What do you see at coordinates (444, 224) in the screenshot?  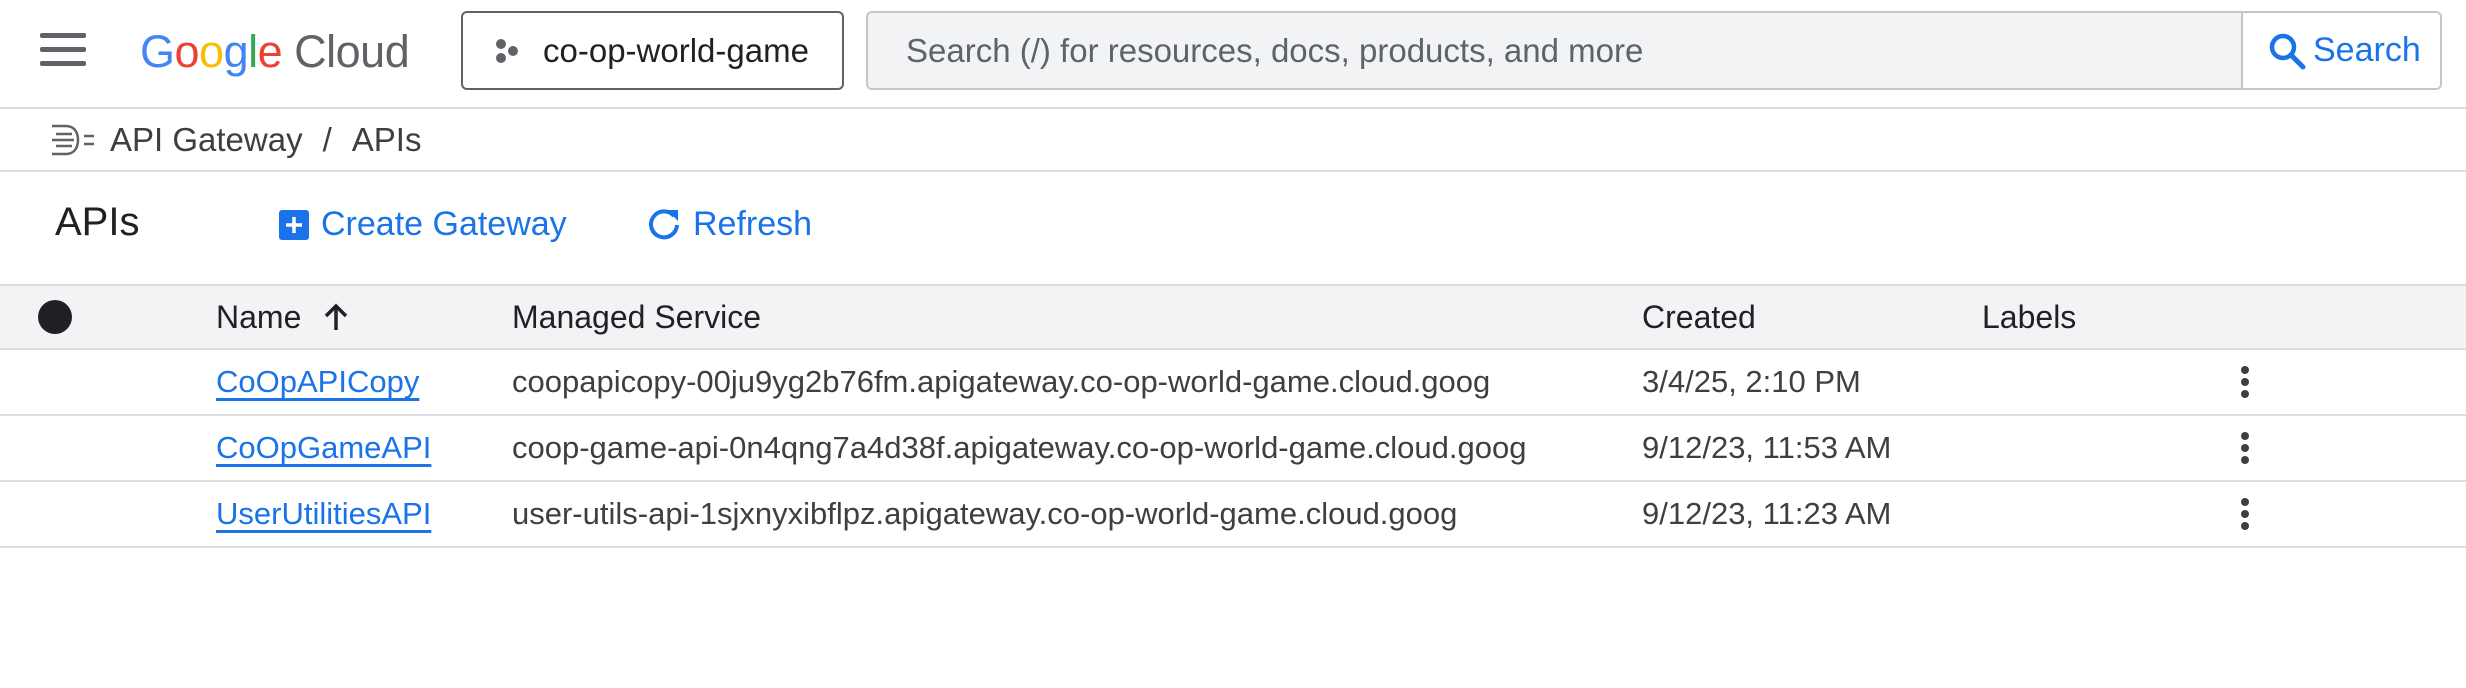 I see `create-gateway-label: Create Gateway` at bounding box center [444, 224].